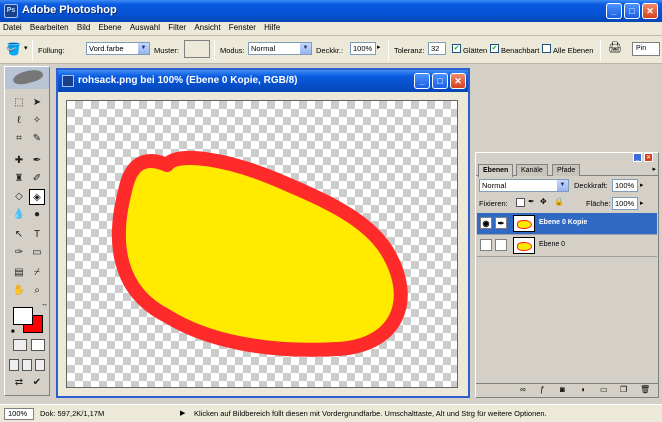 The height and width of the screenshot is (422, 662). Describe the element at coordinates (37, 291) in the screenshot. I see `zoom-tool-icon: ⌕` at that location.